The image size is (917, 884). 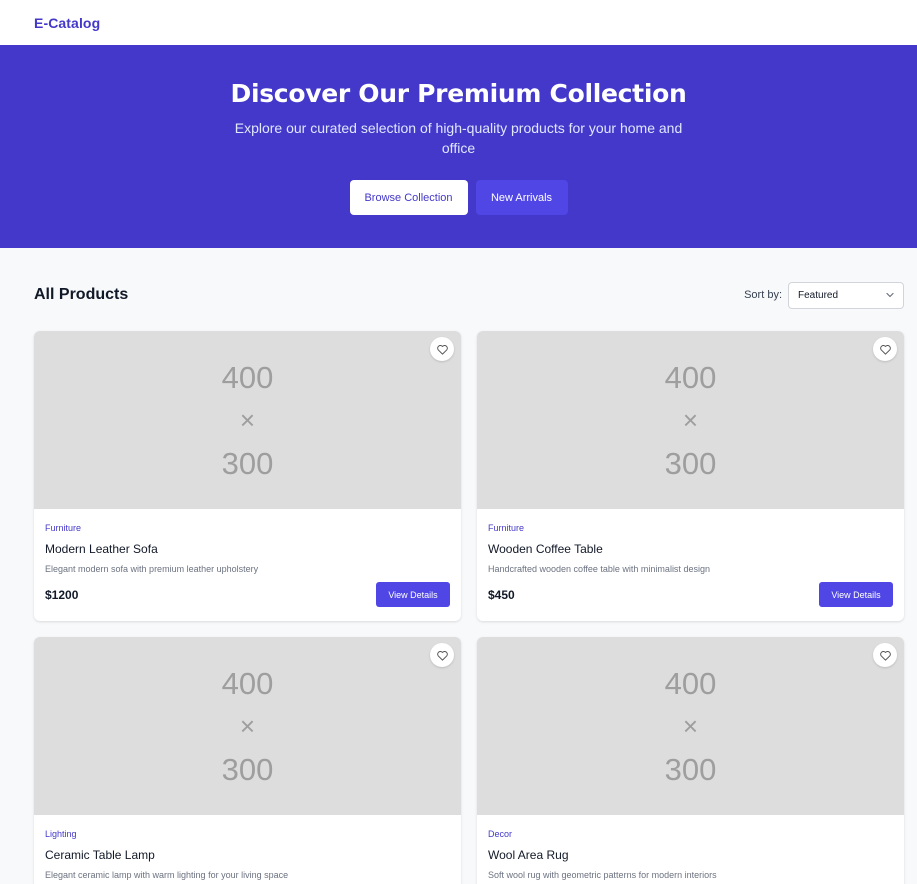 I want to click on product-name: Ceramic Table Lamp, so click(x=247, y=855).